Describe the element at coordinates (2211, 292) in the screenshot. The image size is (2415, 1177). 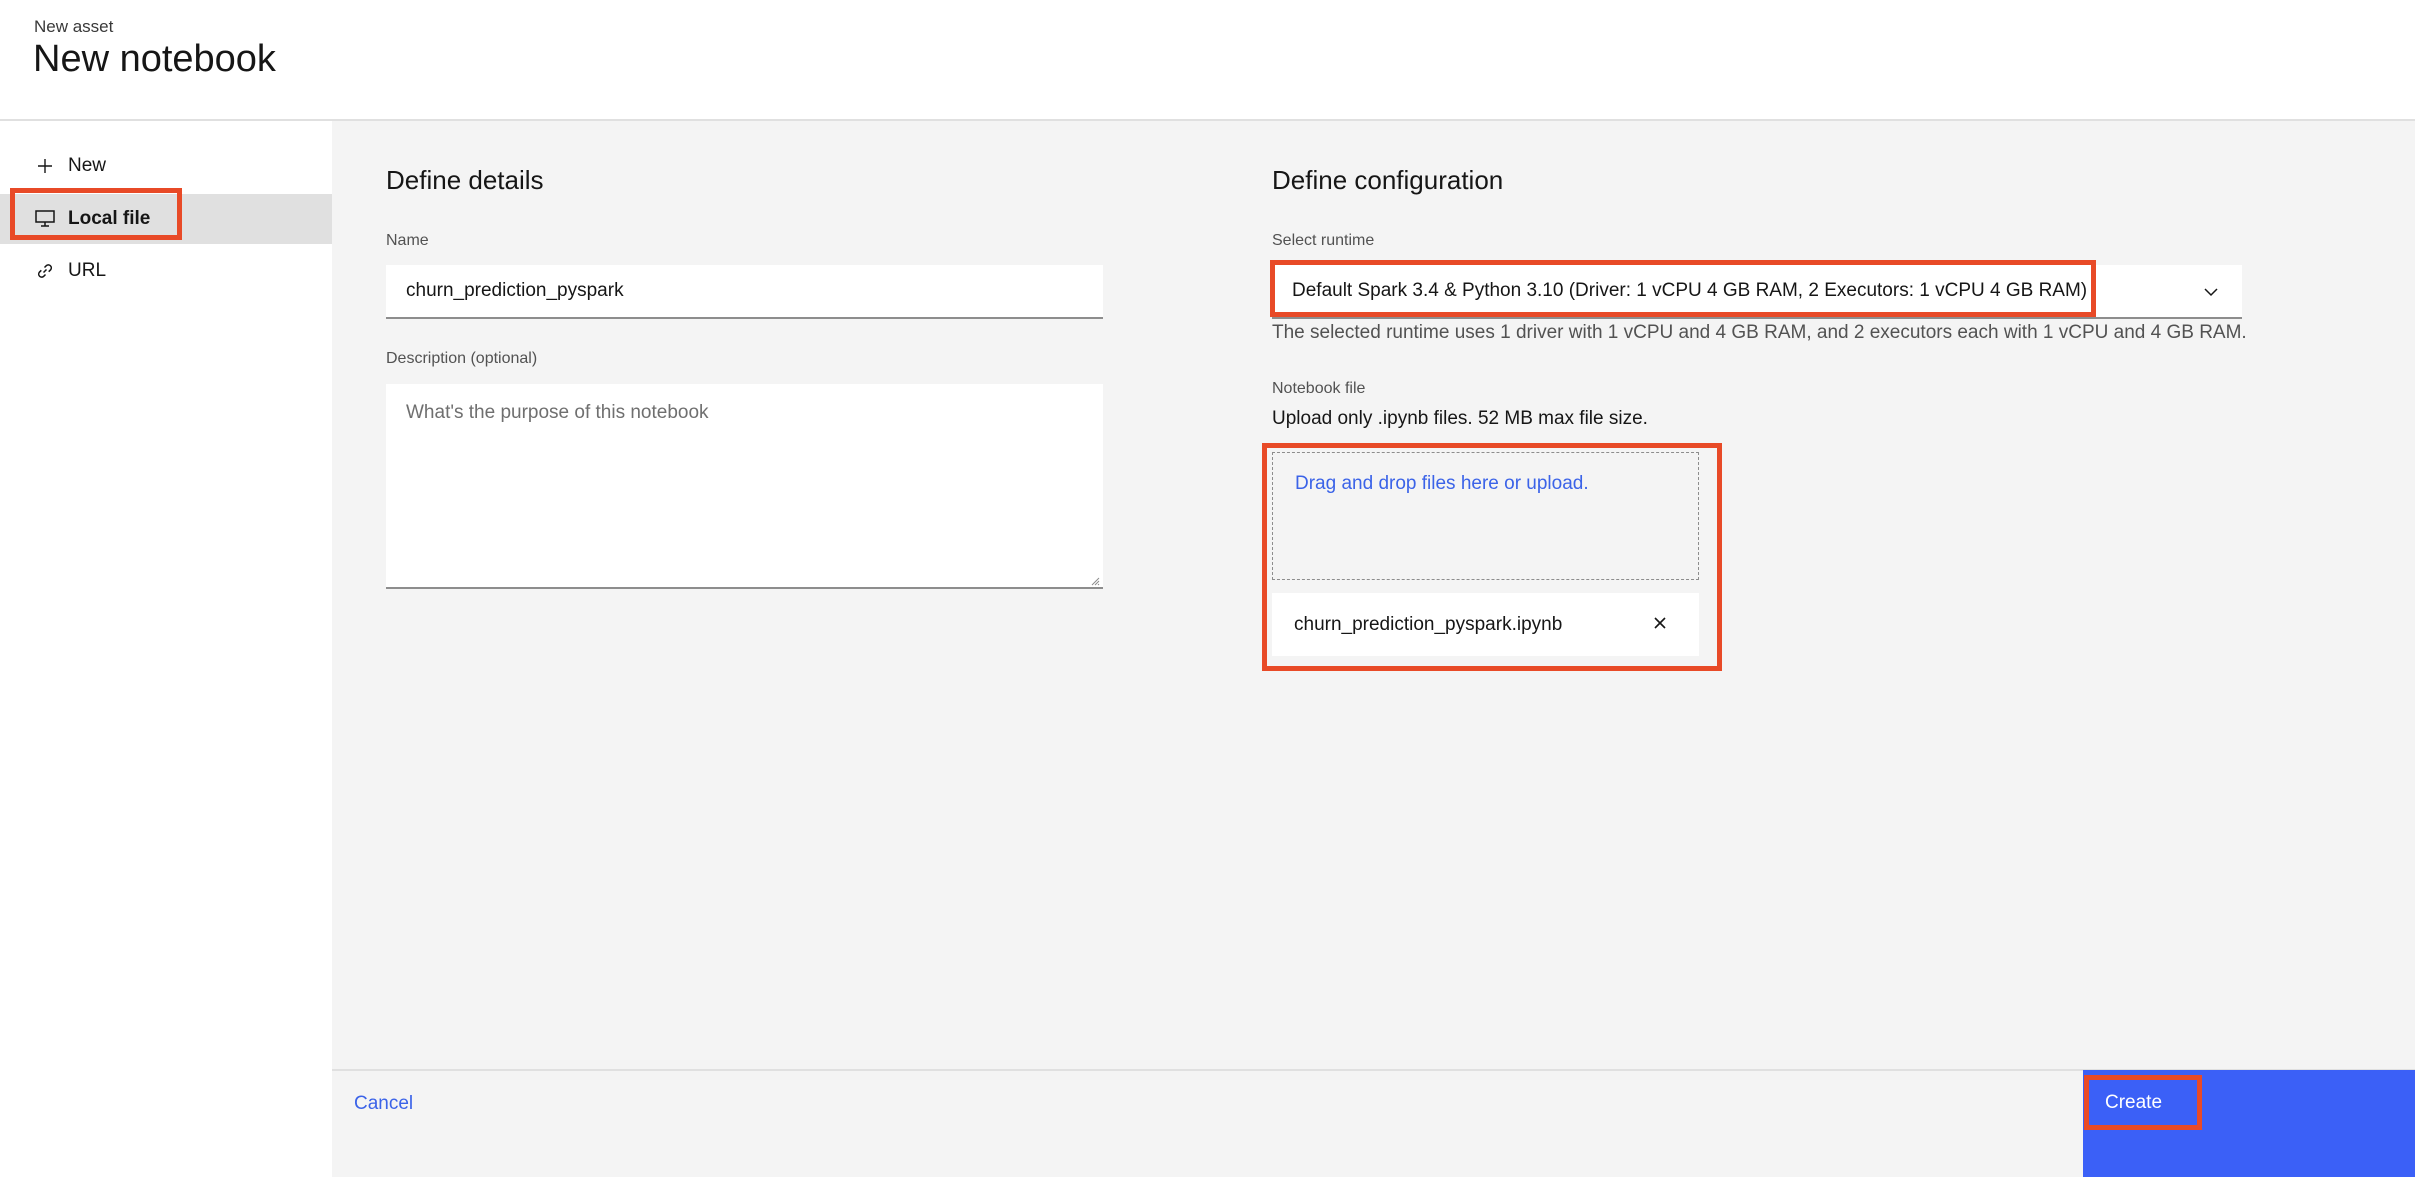
I see `chevron-down-icon` at that location.